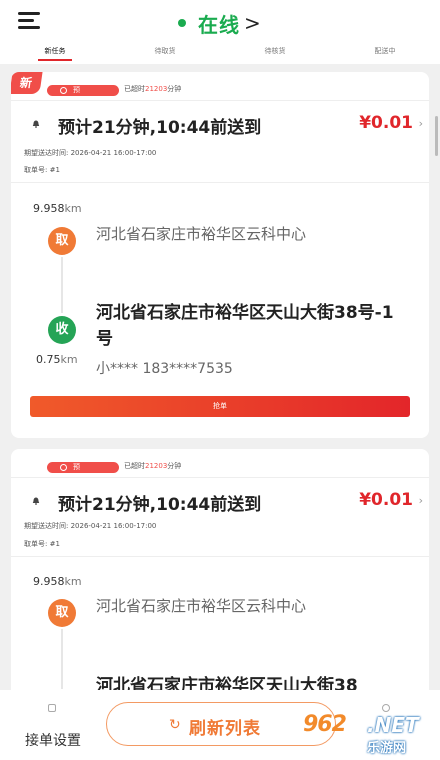 This screenshot has height=760, width=440. What do you see at coordinates (164, 369) in the screenshot?
I see `customer-contact: 小**** 183****7535` at bounding box center [164, 369].